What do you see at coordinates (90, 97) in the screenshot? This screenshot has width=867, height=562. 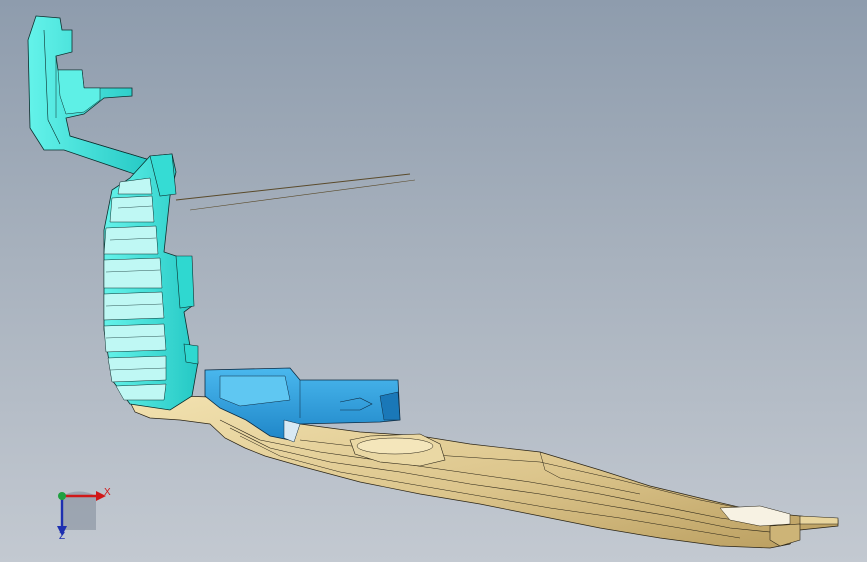 I see `cyan-upper-bracket` at bounding box center [90, 97].